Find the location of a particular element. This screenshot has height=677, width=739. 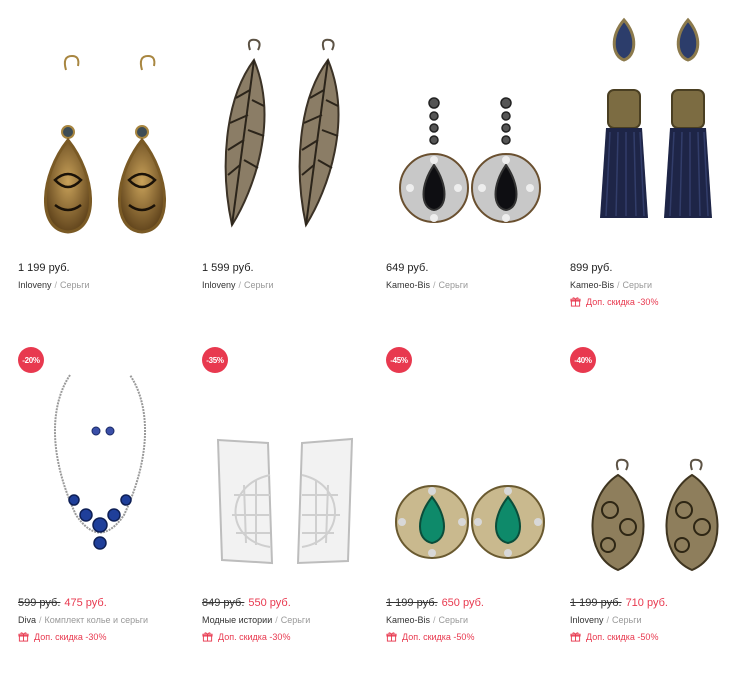

new-price: 650 руб. is located at coordinates (462, 603).